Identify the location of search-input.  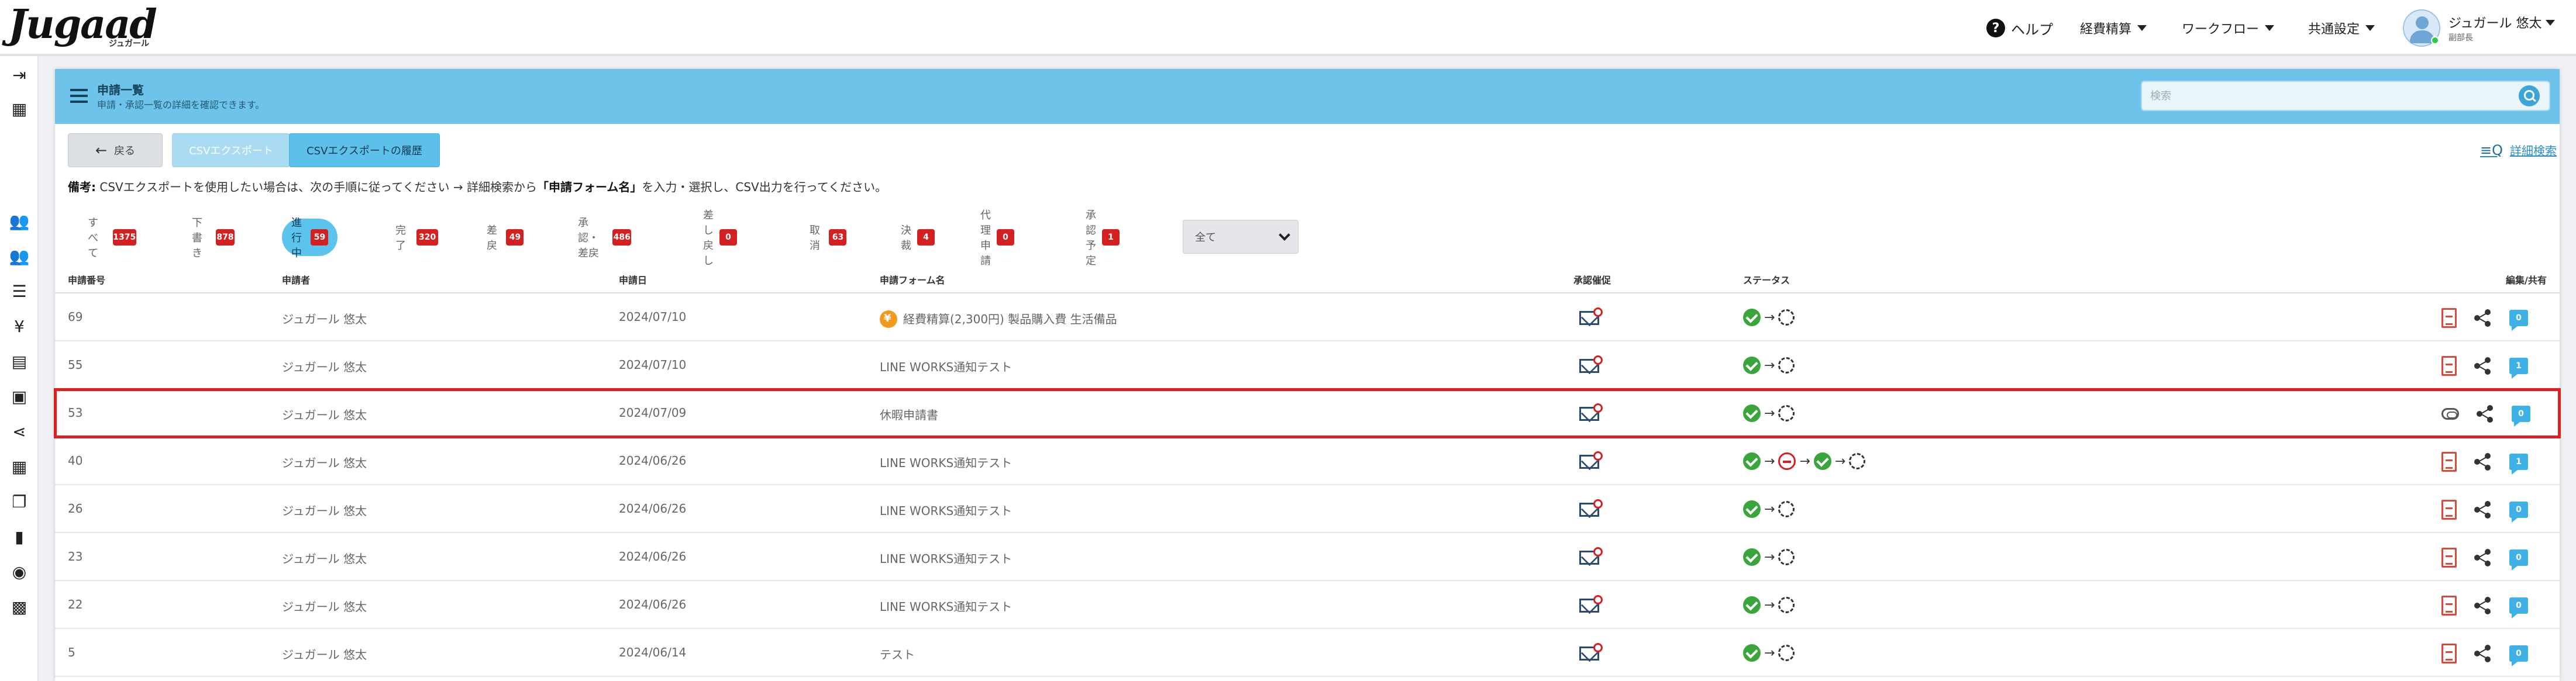
(2325, 96).